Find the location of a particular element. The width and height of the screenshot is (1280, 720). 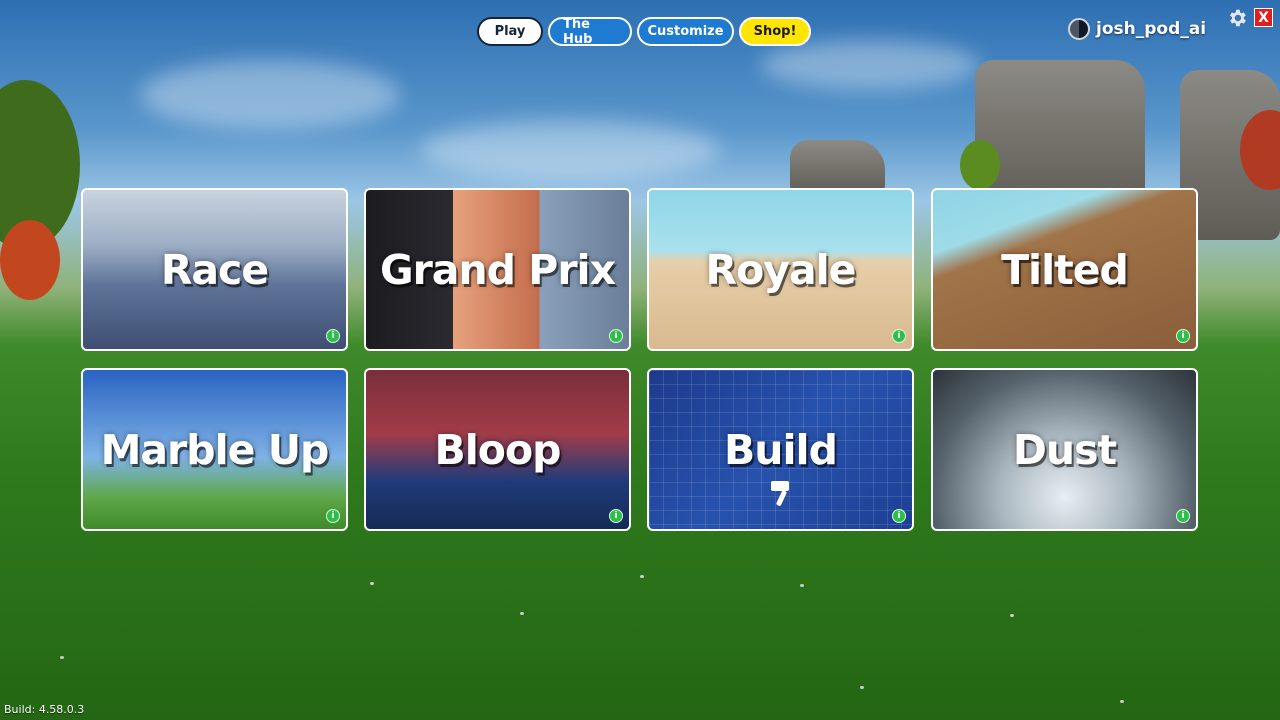

mode-card-royale: Royale i is located at coordinates (780, 269).